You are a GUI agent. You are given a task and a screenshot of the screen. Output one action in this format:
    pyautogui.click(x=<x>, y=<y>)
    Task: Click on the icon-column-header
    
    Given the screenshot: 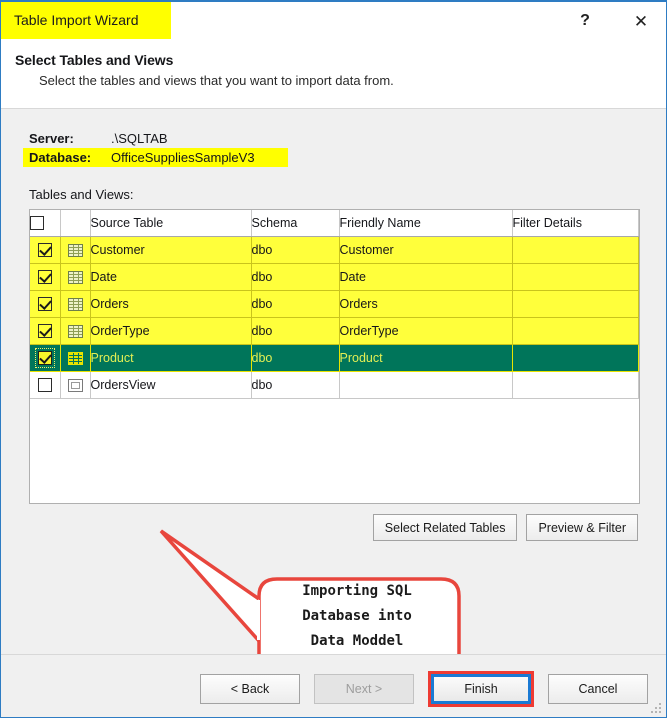 What is the action you would take?
    pyautogui.click(x=75, y=223)
    